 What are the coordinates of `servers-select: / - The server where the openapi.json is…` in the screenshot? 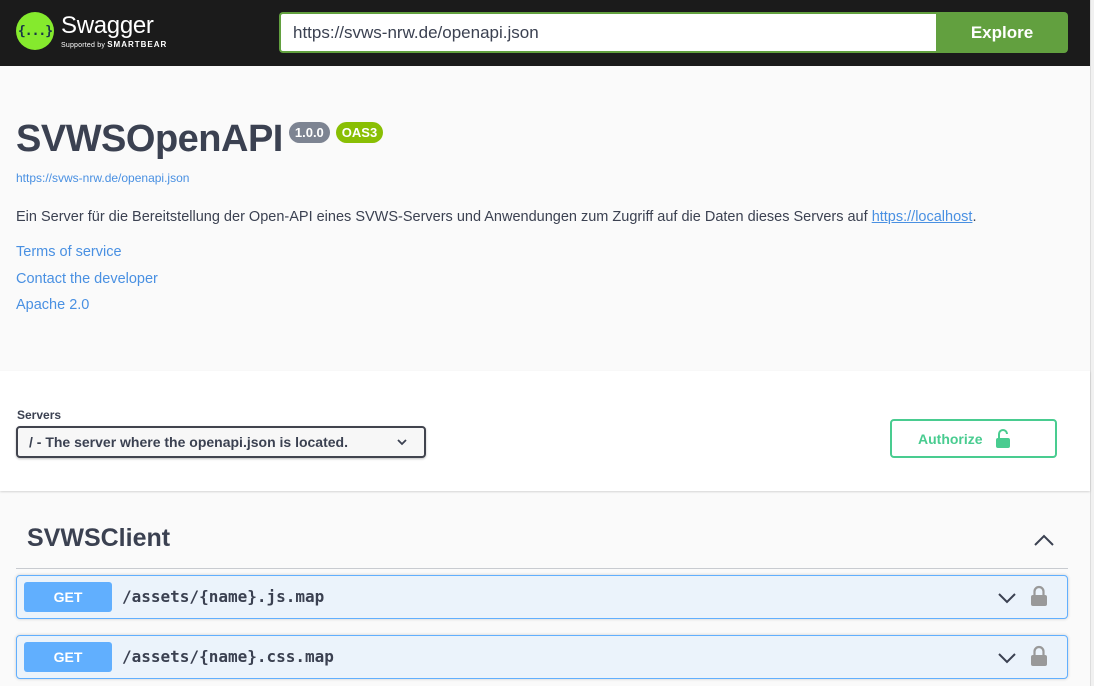 It's located at (221, 442).